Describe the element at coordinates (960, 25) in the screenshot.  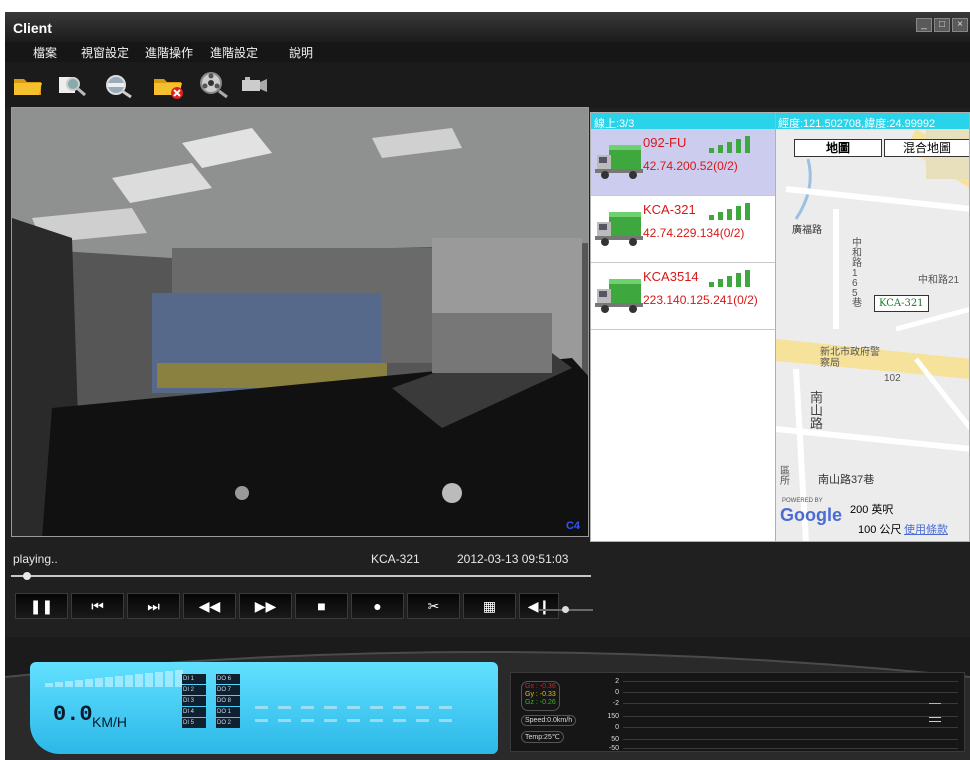
I see `close-button: ×` at that location.